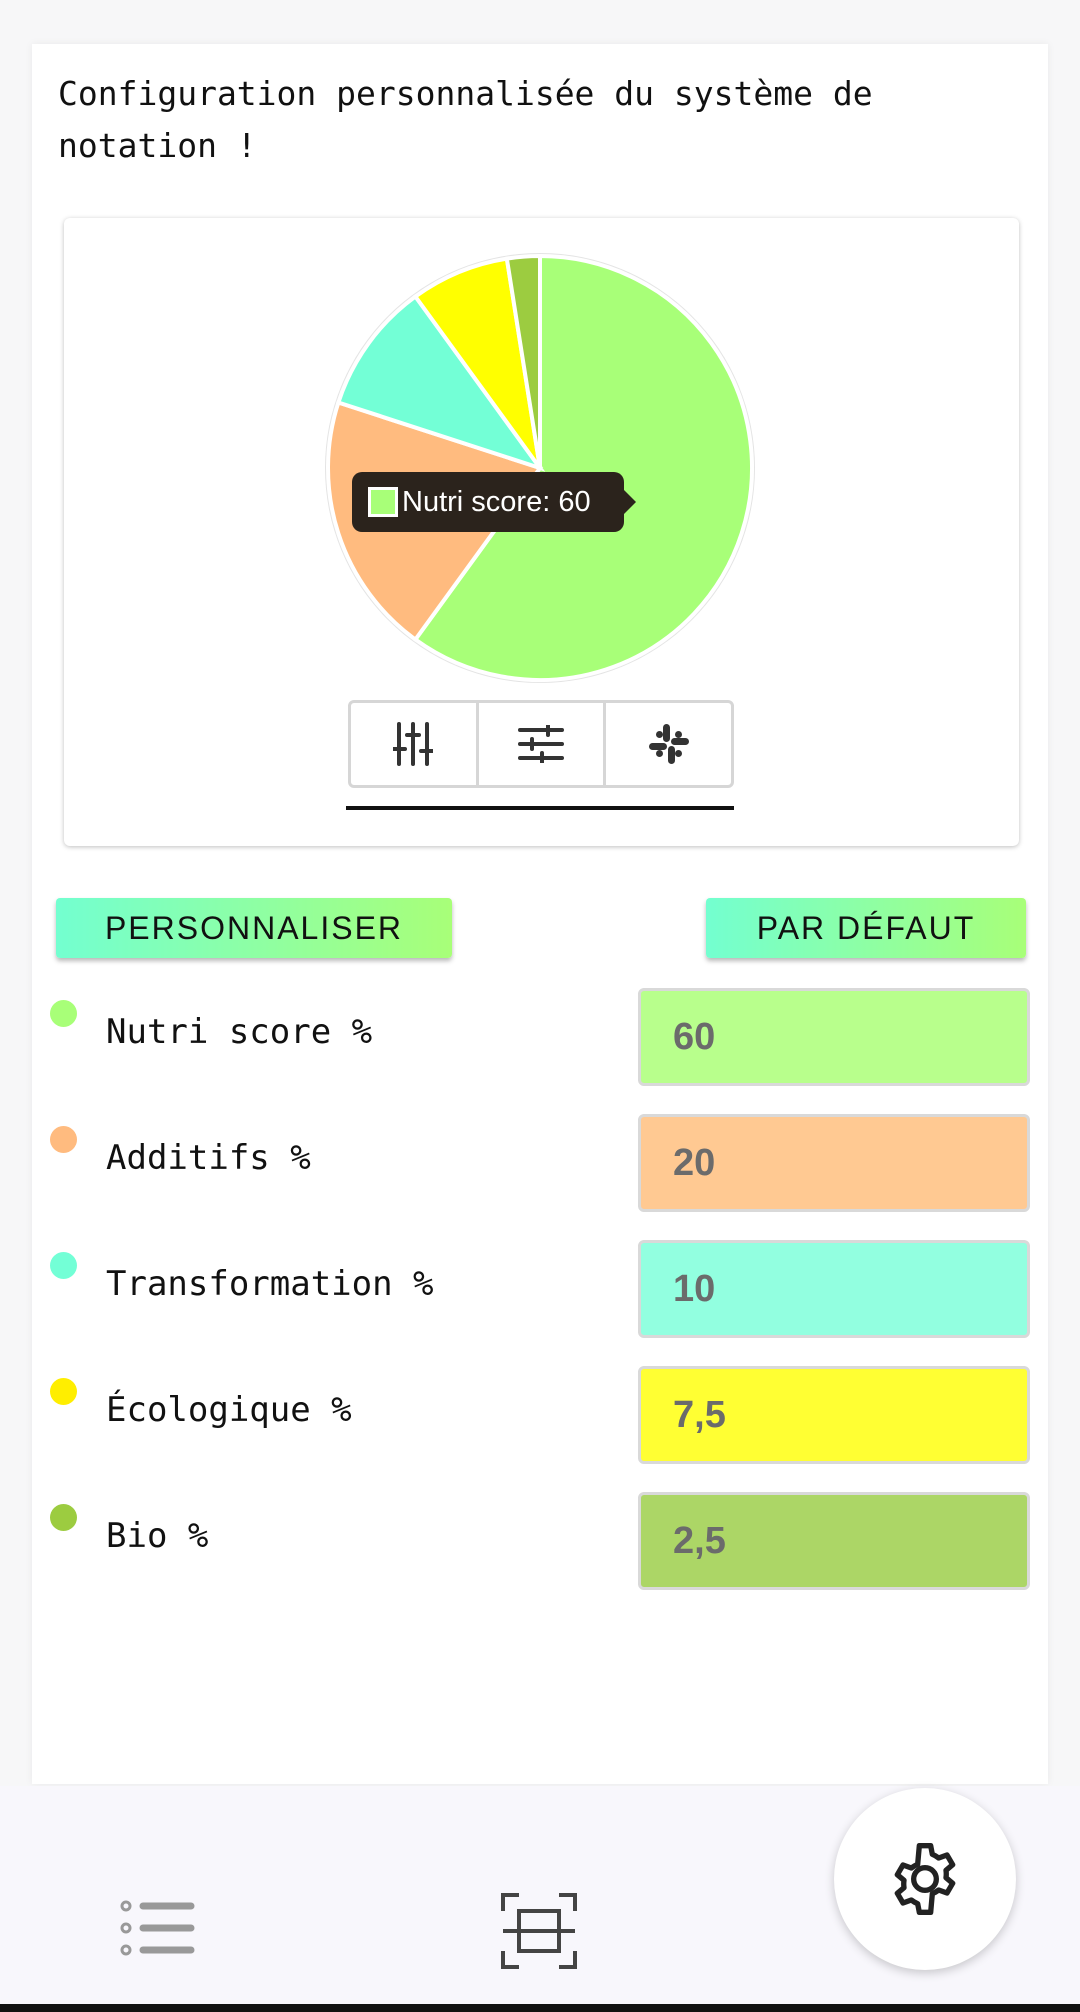 This screenshot has height=2012, width=1080. I want to click on scan-nav-button, so click(539, 1931).